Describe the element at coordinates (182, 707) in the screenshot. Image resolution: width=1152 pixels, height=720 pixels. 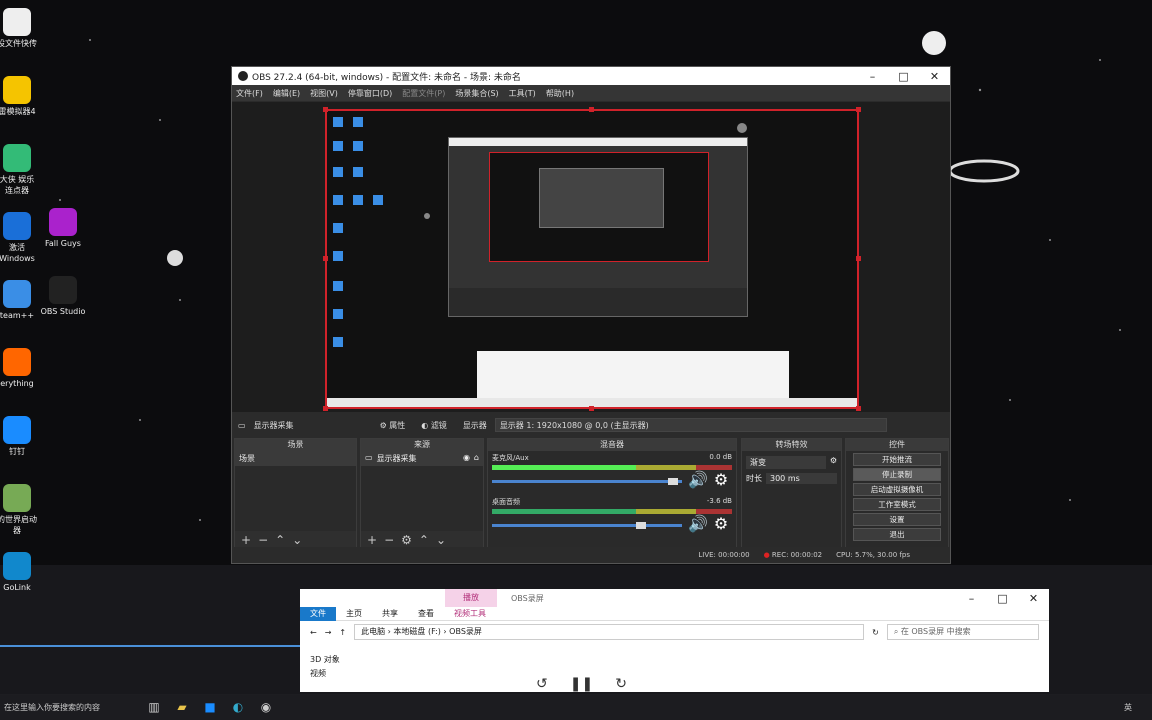
I see `folder-icon: ▰` at that location.